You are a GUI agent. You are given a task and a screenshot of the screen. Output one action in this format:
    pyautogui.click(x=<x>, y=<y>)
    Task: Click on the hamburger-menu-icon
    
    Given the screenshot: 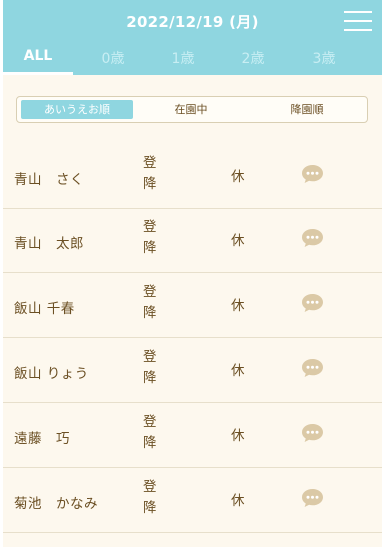 What is the action you would take?
    pyautogui.click(x=358, y=21)
    